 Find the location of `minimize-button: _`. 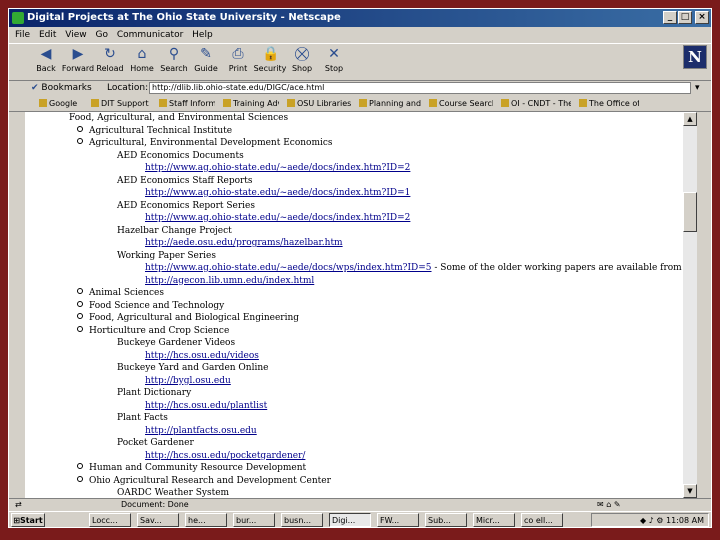

minimize-button: _ is located at coordinates (670, 17).